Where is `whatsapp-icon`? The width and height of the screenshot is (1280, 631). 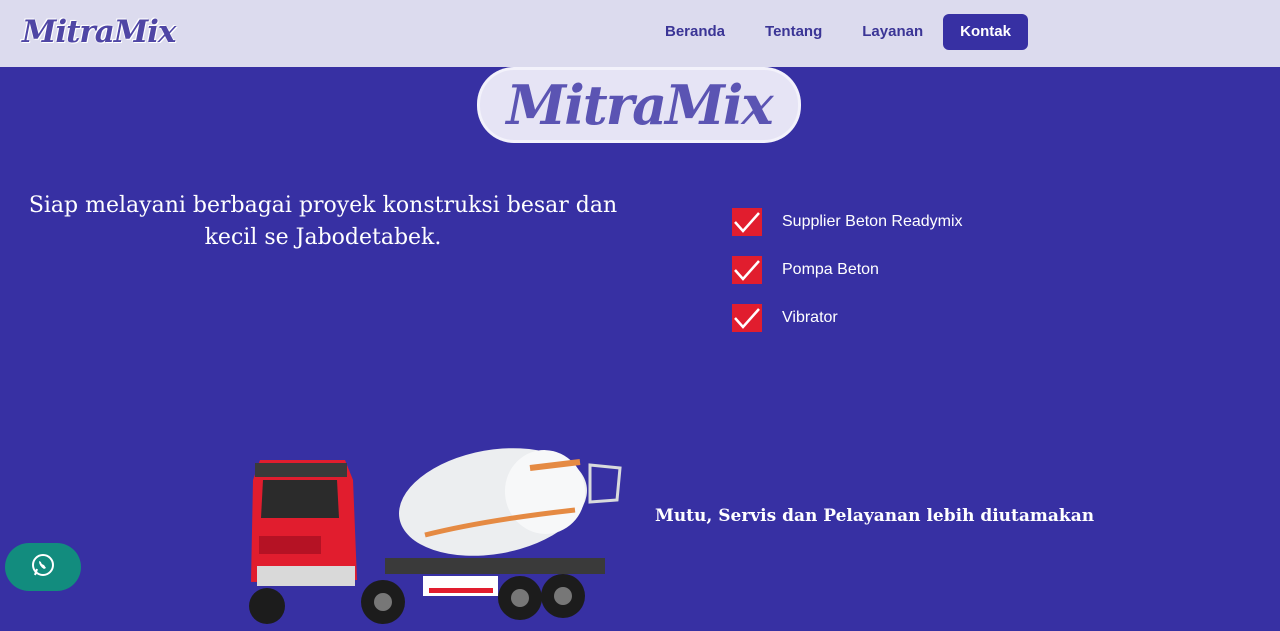 whatsapp-icon is located at coordinates (43, 567).